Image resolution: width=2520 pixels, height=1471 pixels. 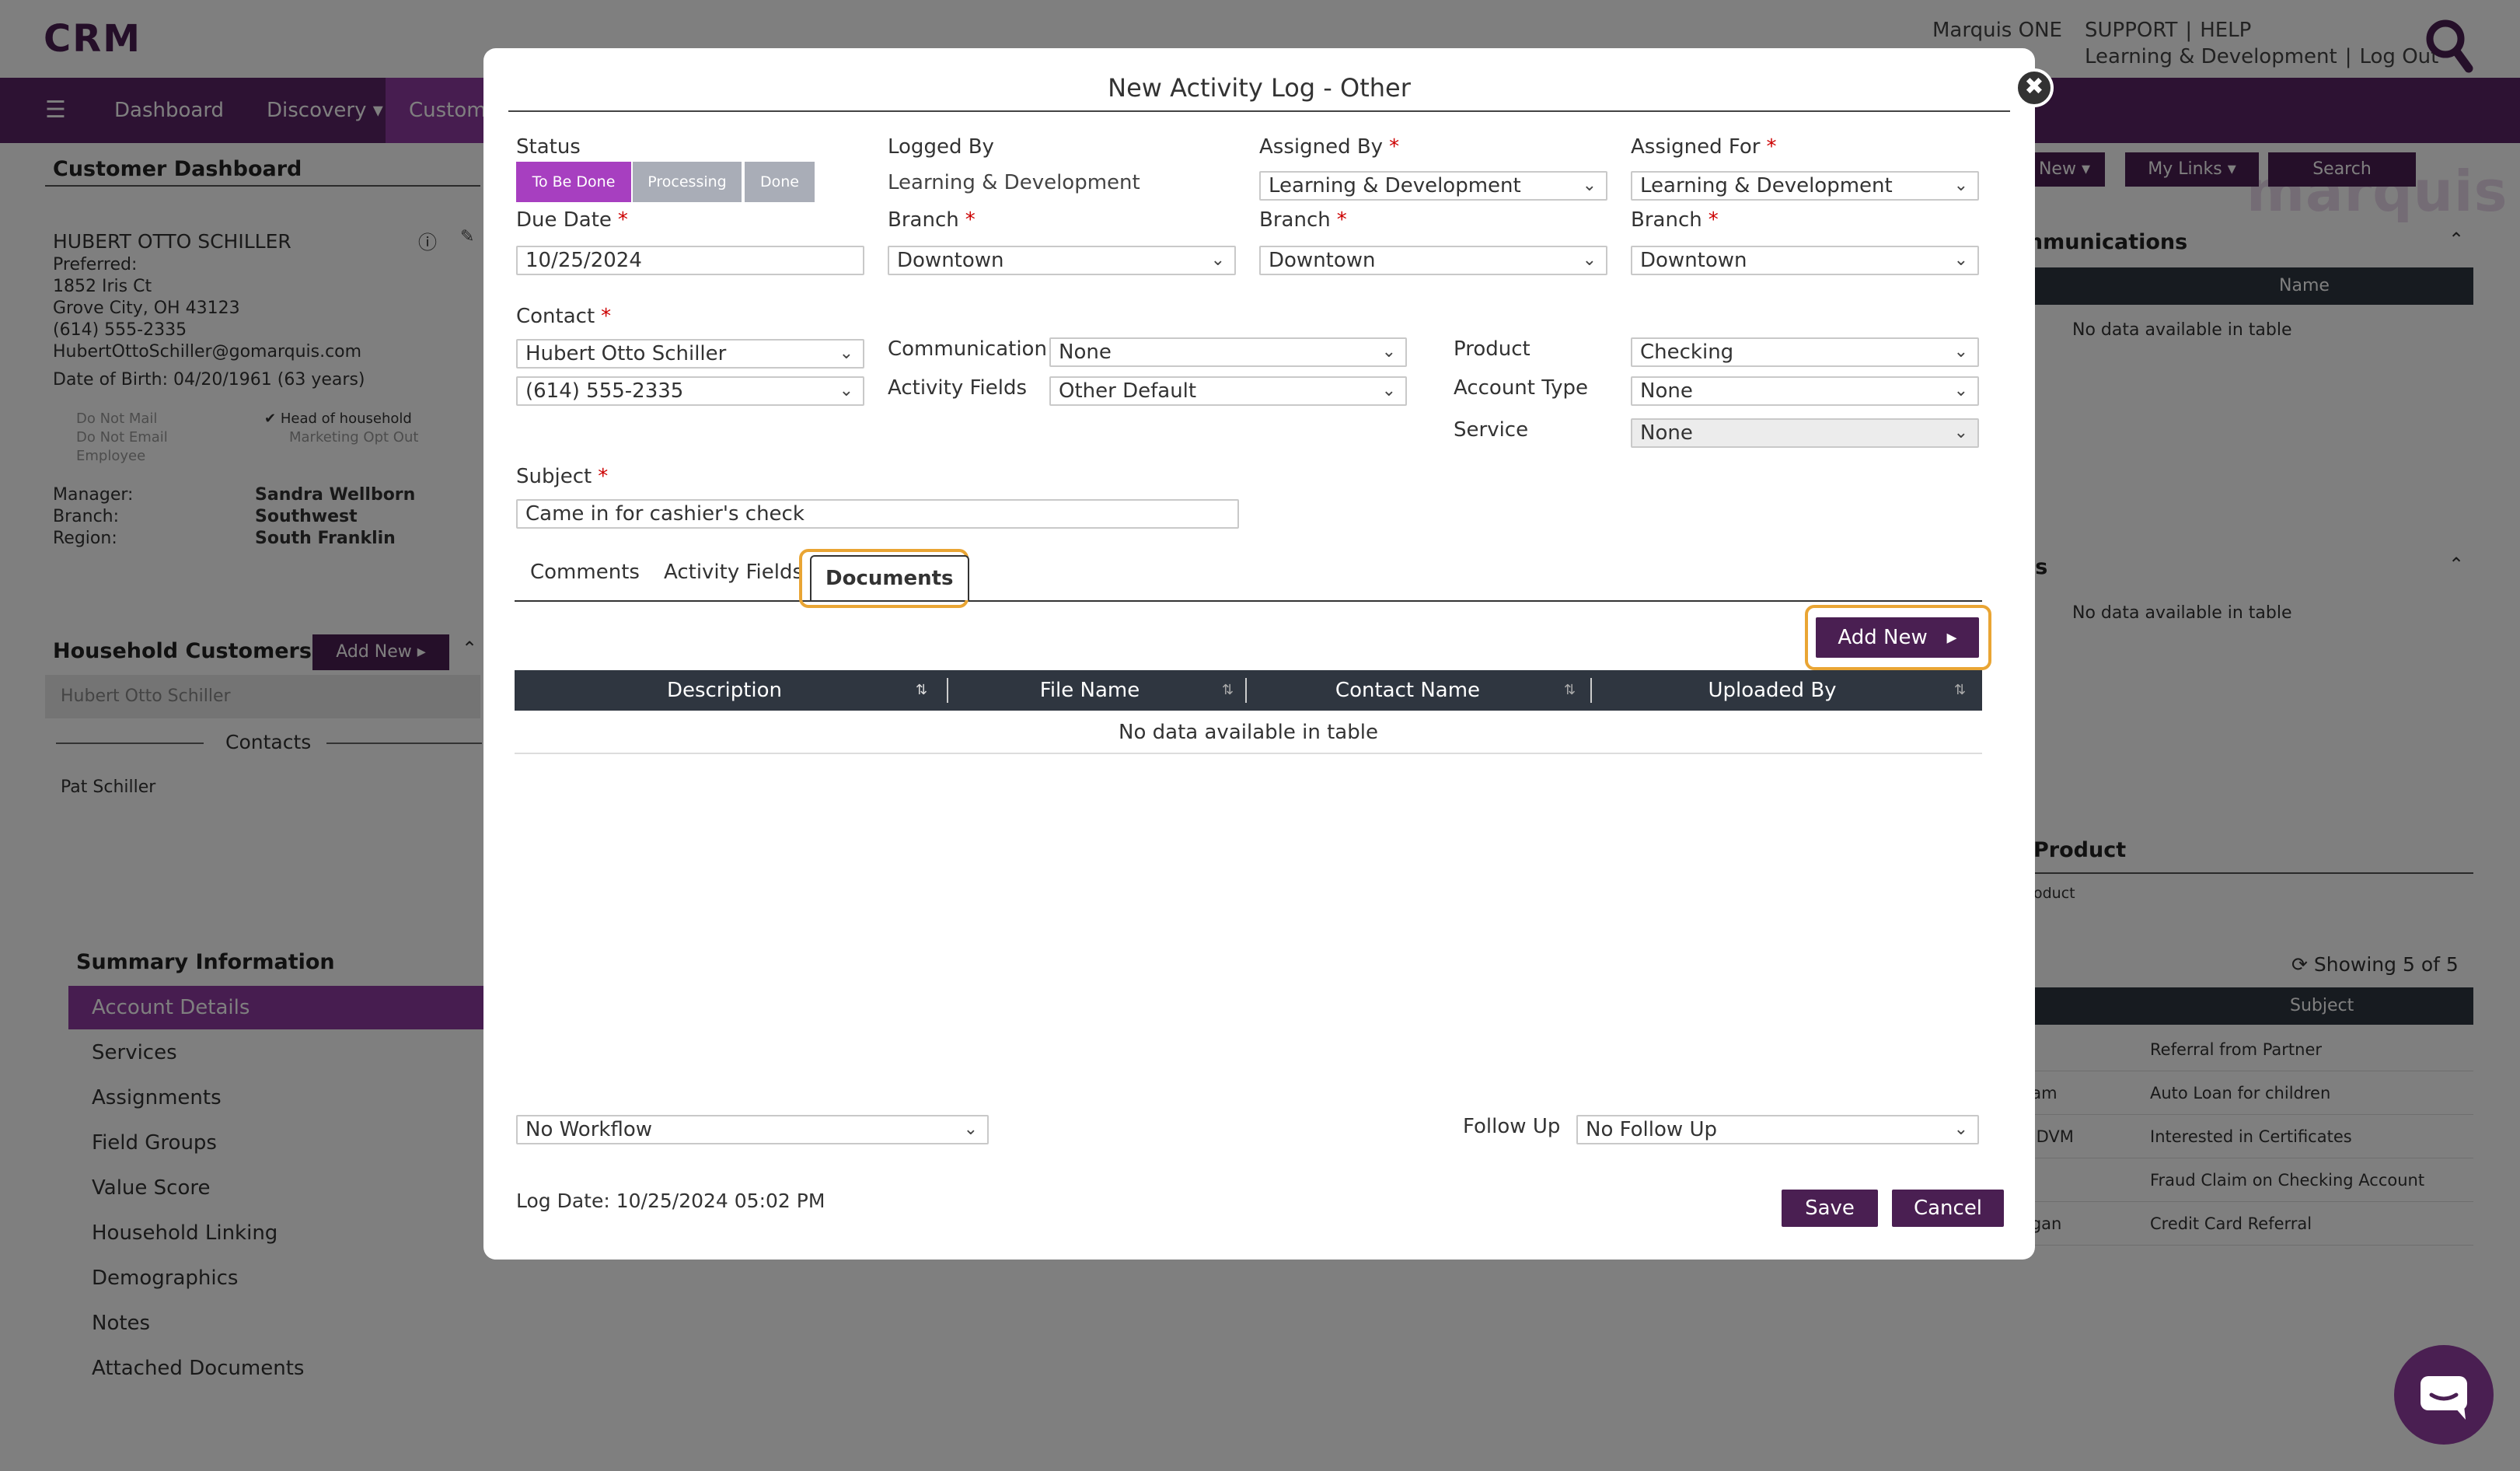 What do you see at coordinates (890, 577) in the screenshot?
I see `tab-documents: Documents` at bounding box center [890, 577].